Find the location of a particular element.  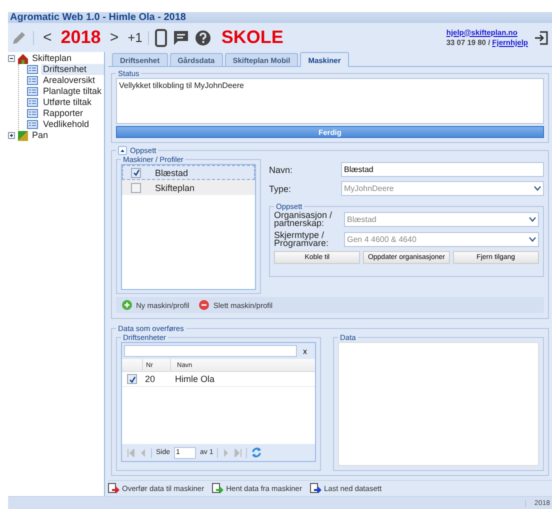

expand-icon is located at coordinates (11, 135).